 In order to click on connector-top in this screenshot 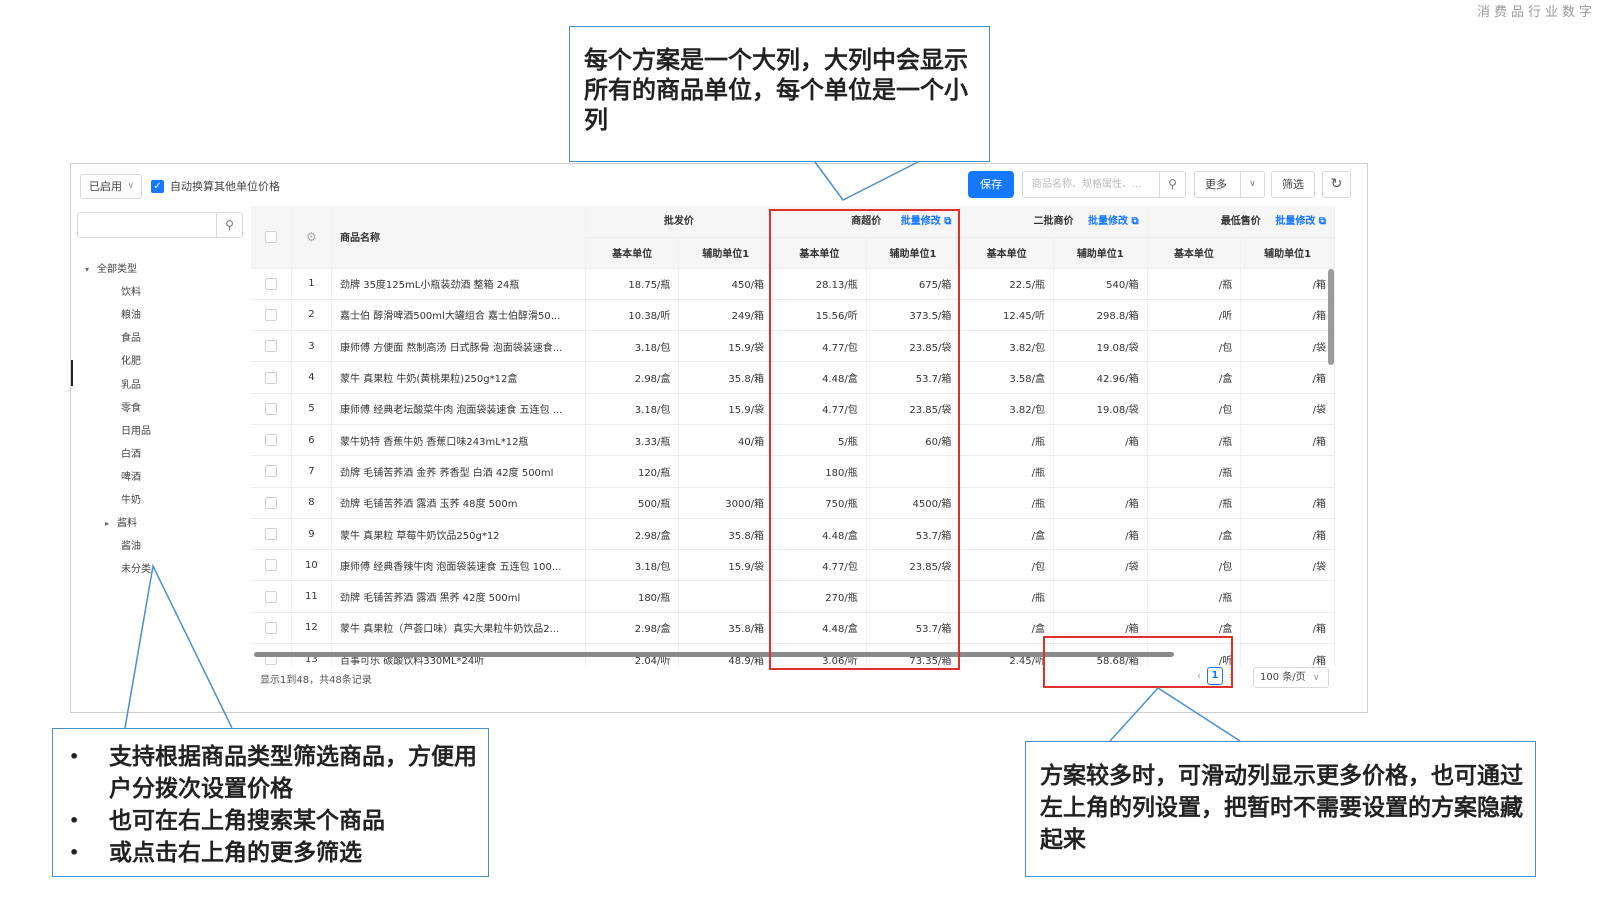, I will do `click(866, 181)`.